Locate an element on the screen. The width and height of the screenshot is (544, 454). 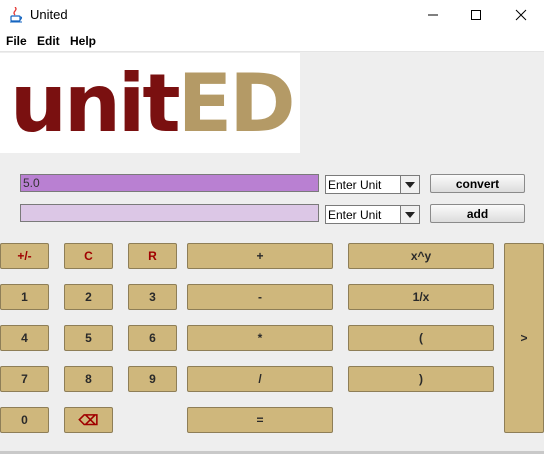
unit-select-2: Enter Unit is located at coordinates (372, 214).